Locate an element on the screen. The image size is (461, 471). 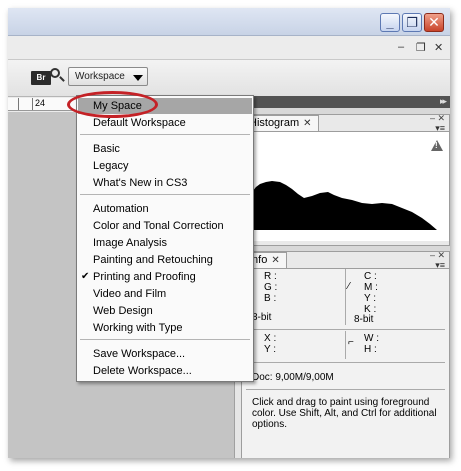
menu-item-label: What's New in CS3 is located at coordinates (140, 183).